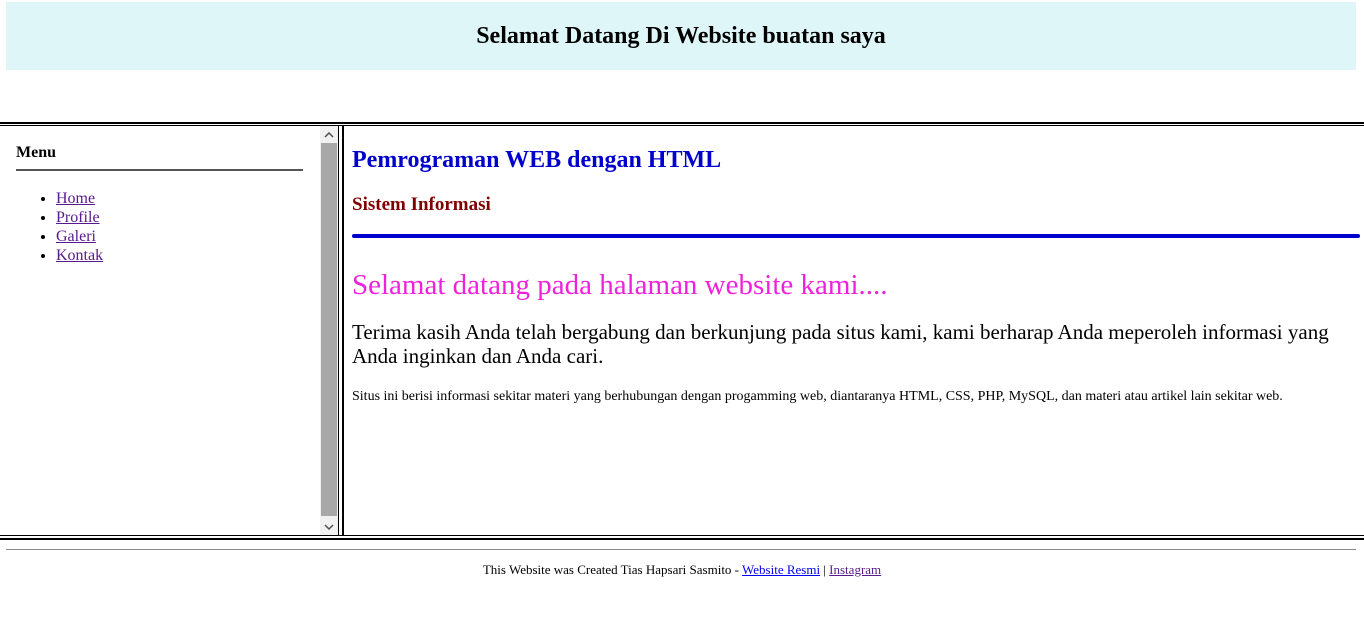 Image resolution: width=1364 pixels, height=636 pixels. What do you see at coordinates (179, 255) in the screenshot?
I see `list-item: Kontak` at bounding box center [179, 255].